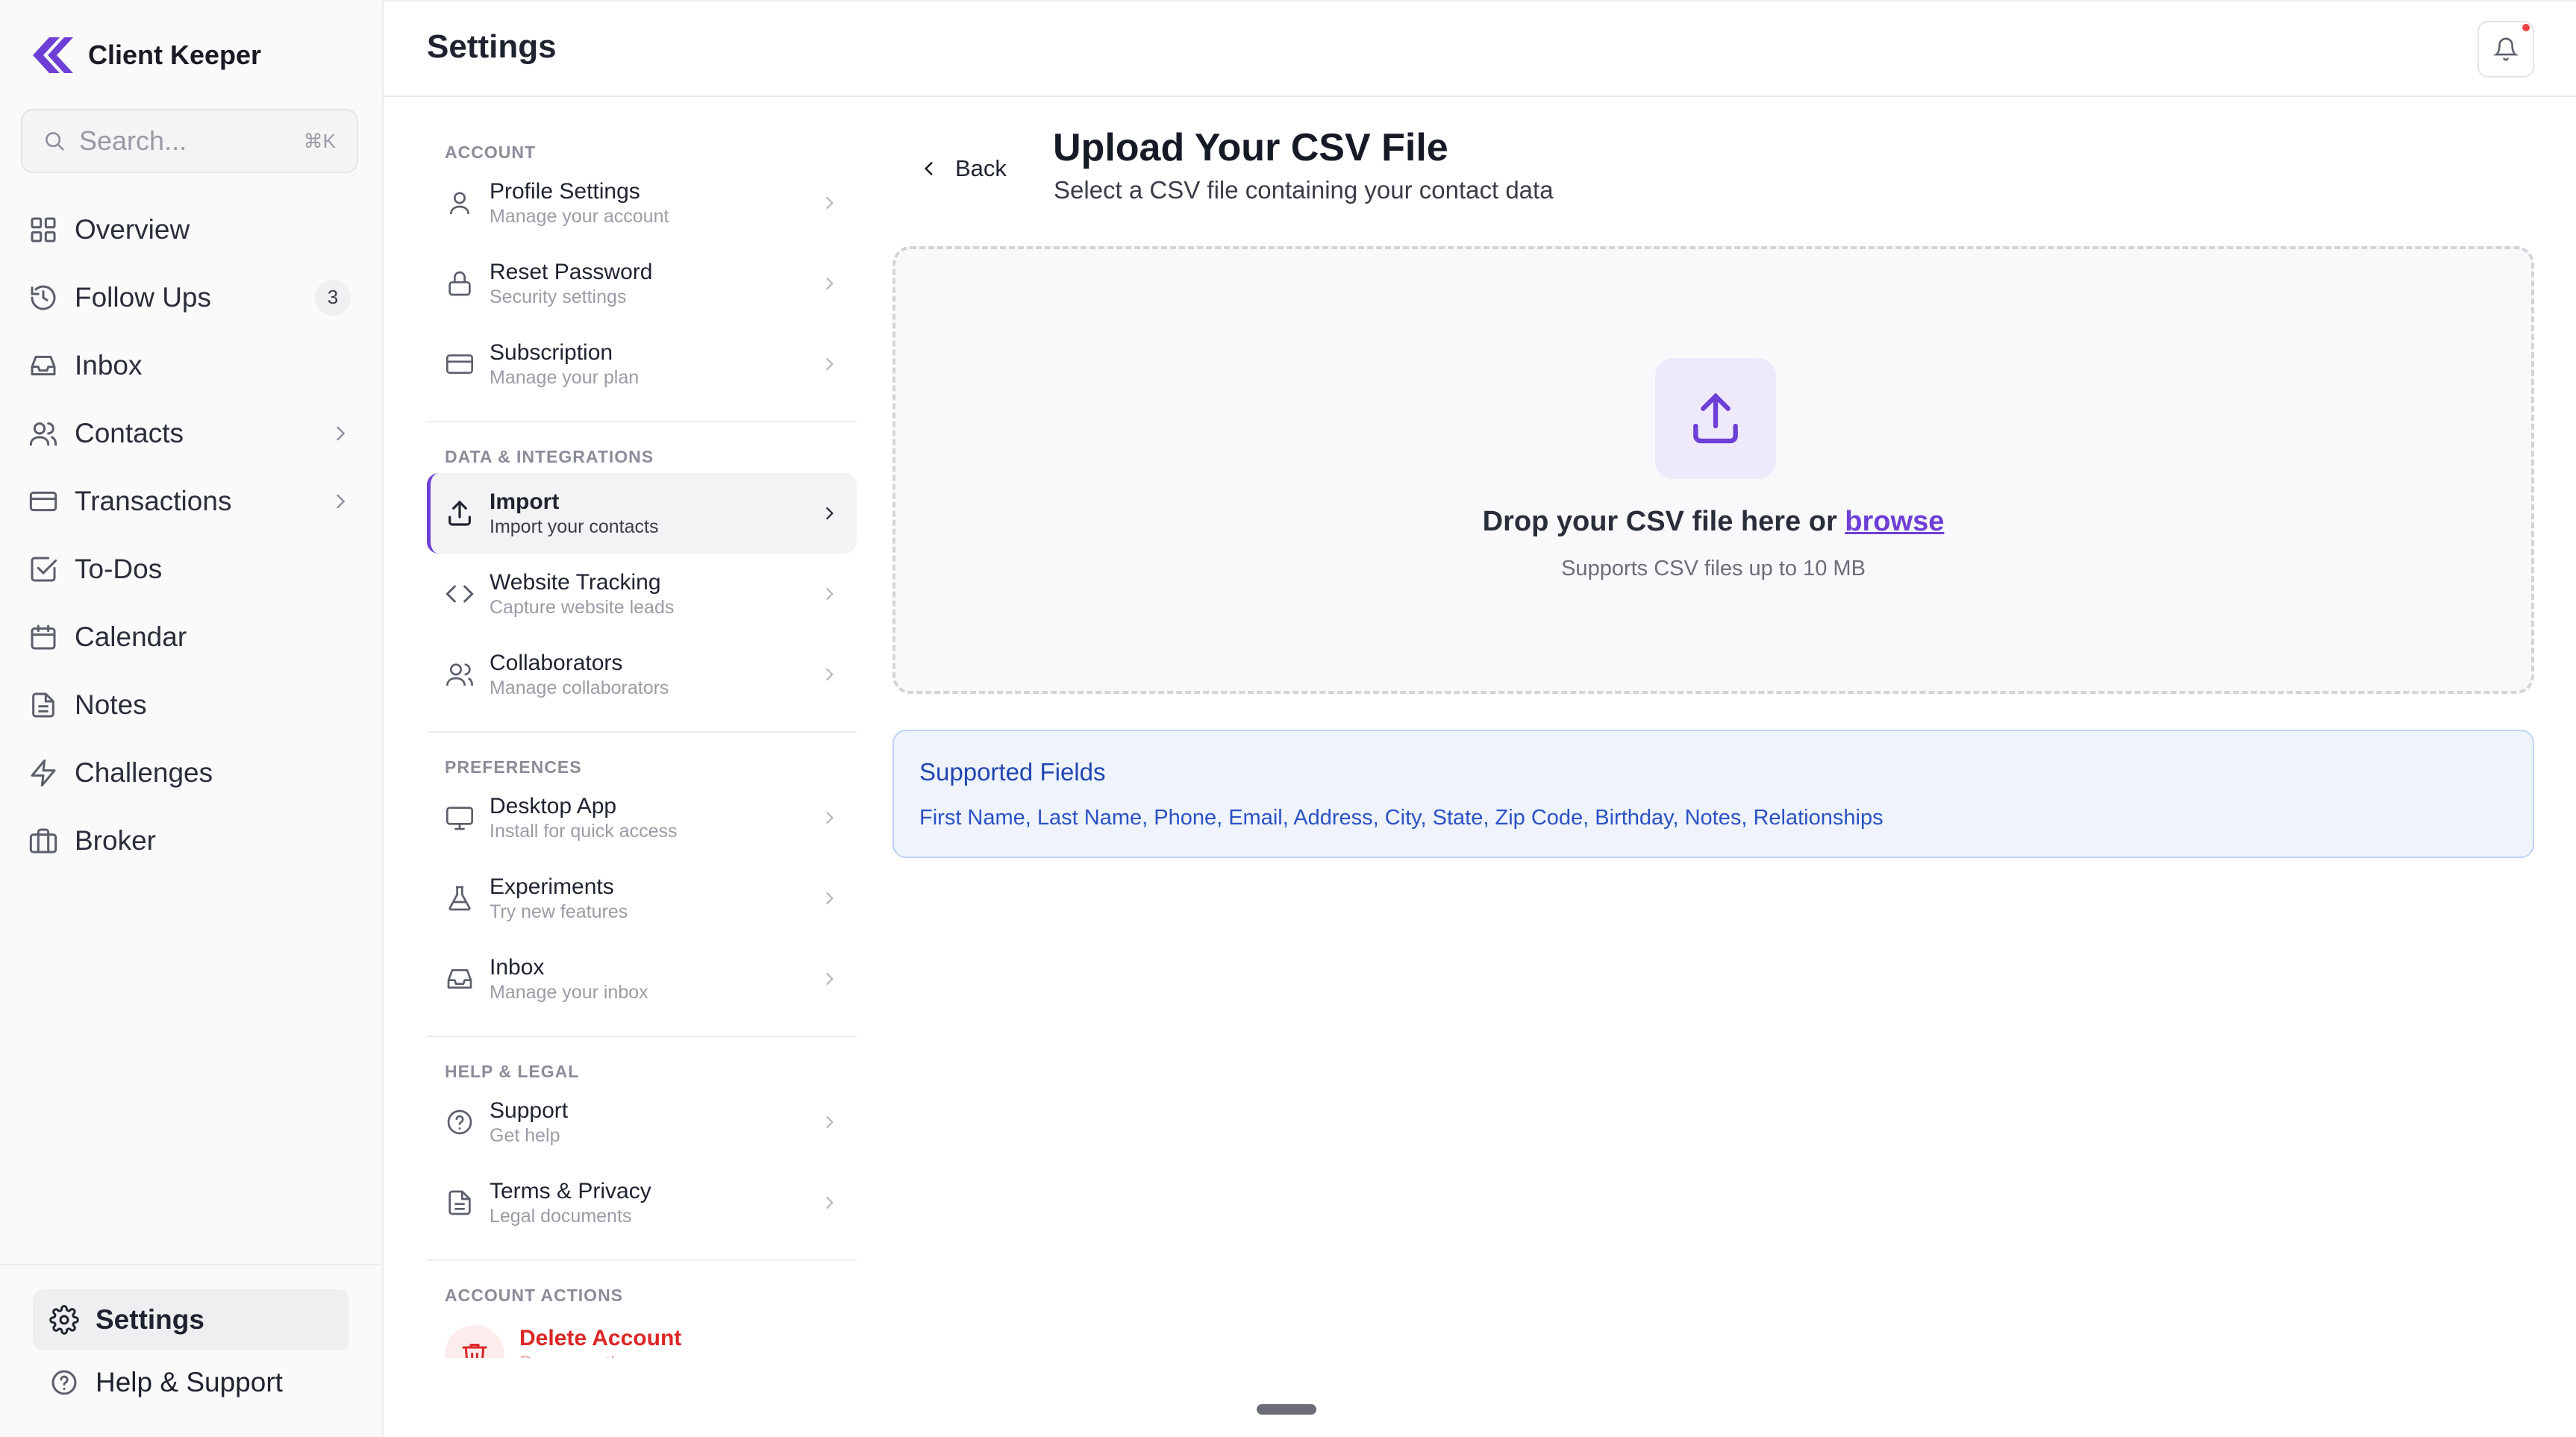 The width and height of the screenshot is (2576, 1437). I want to click on help-circle-icon, so click(459, 1122).